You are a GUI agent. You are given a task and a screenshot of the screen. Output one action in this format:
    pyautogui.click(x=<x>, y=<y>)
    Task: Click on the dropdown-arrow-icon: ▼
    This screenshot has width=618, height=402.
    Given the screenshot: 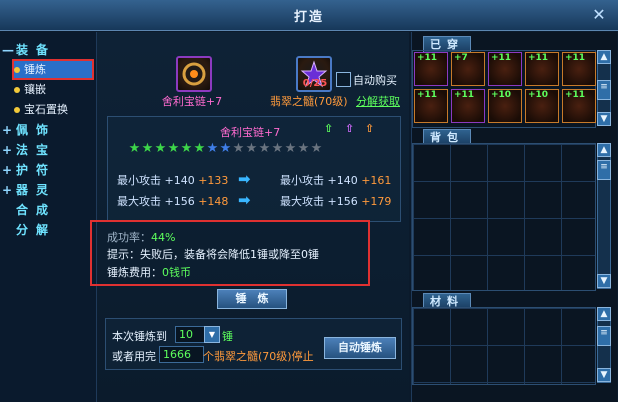 What is the action you would take?
    pyautogui.click(x=212, y=334)
    